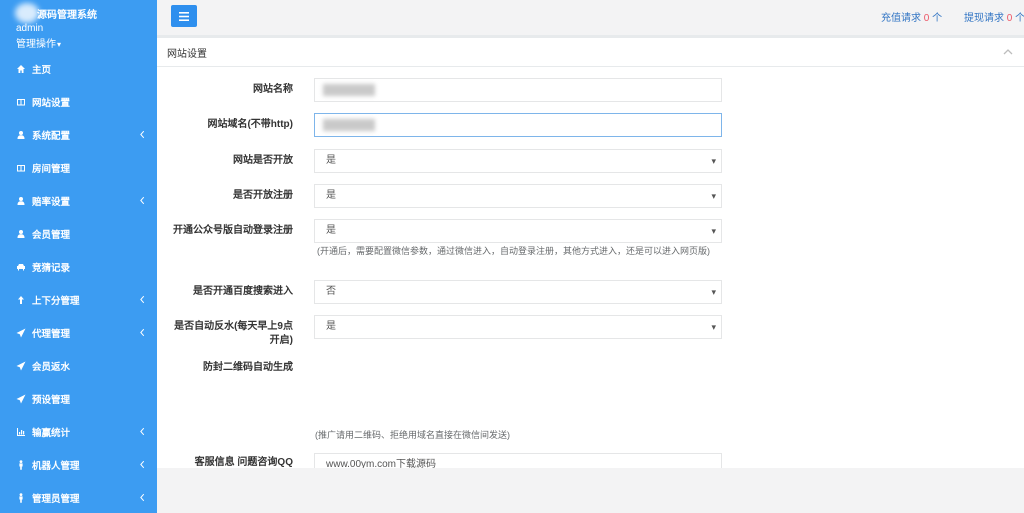 The image size is (1024, 513). I want to click on wechat-auto-login-select: 是 ▾, so click(518, 231).